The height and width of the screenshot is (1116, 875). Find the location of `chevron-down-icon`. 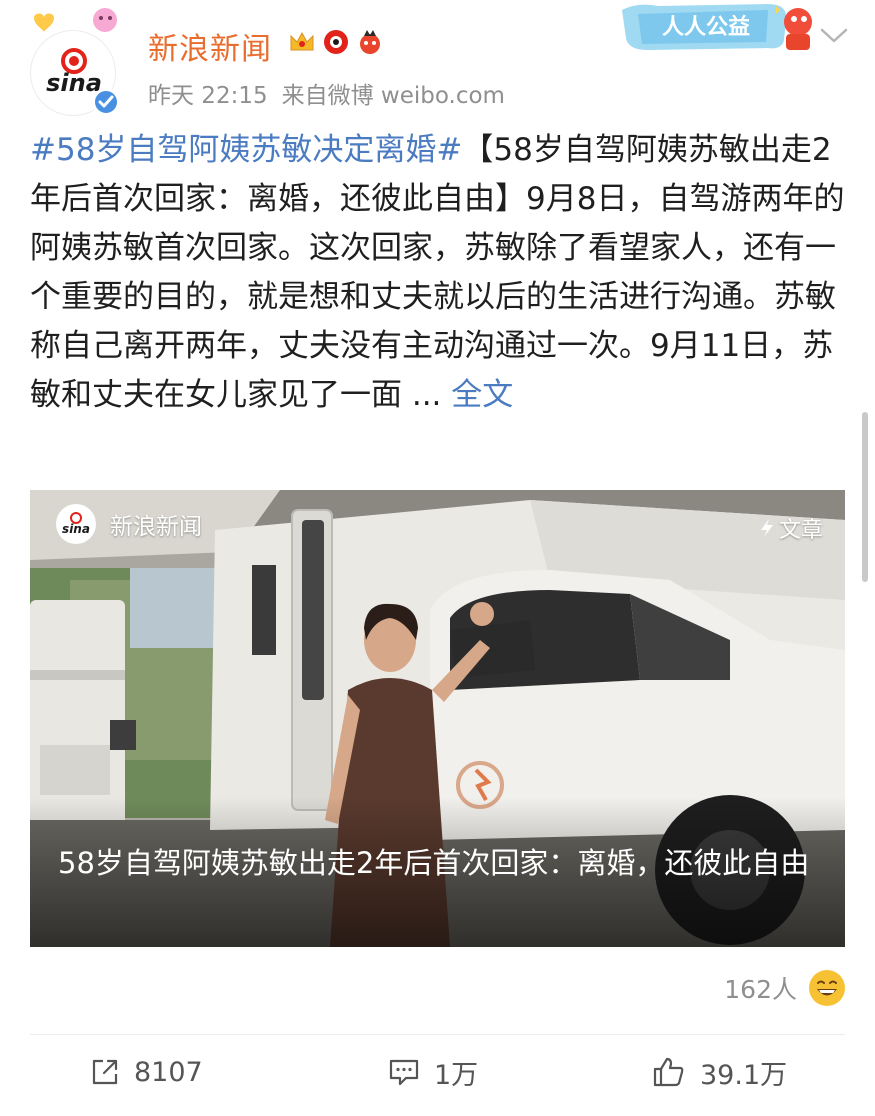

chevron-down-icon is located at coordinates (834, 35).